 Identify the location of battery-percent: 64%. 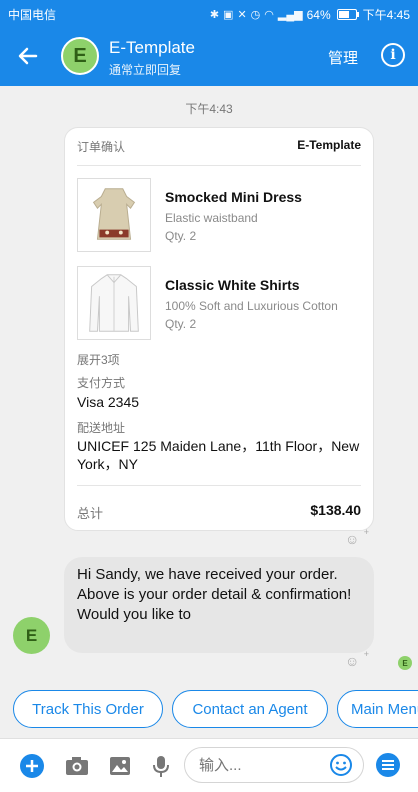
(318, 14).